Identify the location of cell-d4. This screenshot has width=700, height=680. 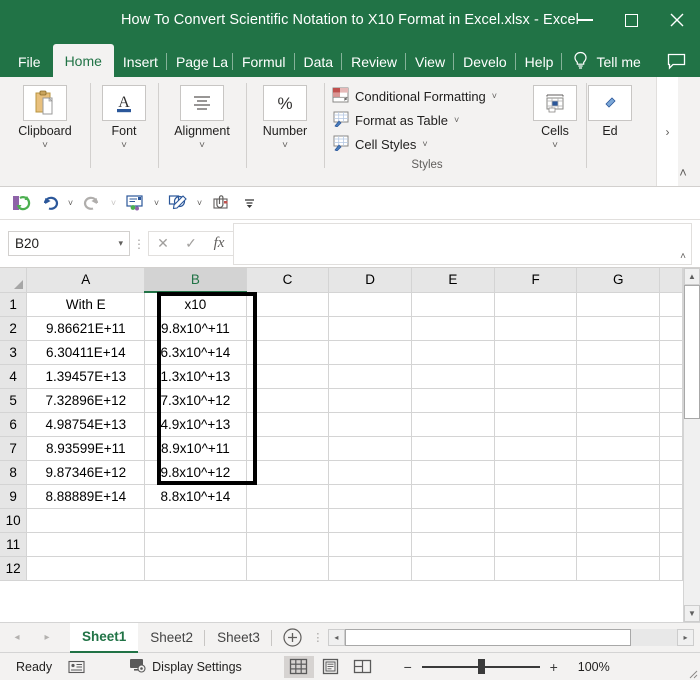
(370, 376).